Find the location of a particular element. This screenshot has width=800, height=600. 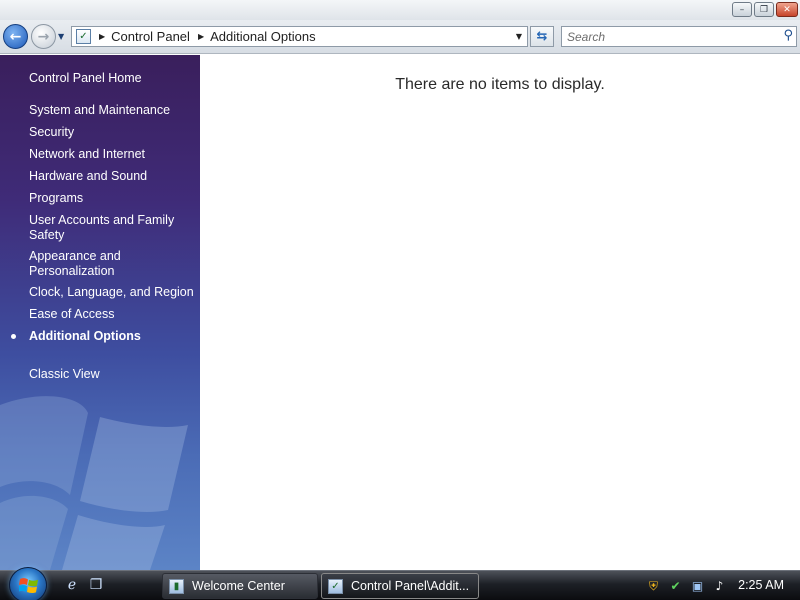

address-bar: ✓ ▶ Control Panel ▶ Additional Options ▼ is located at coordinates (299, 36).